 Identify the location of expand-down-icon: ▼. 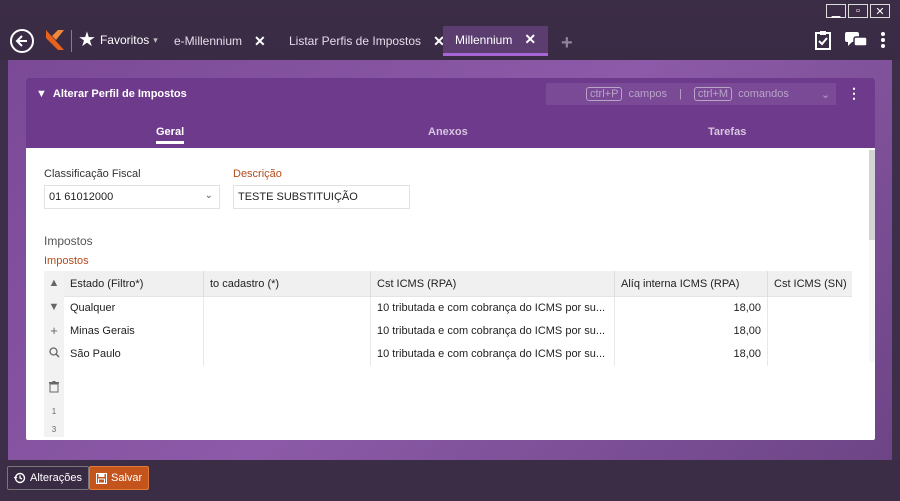
(54, 307).